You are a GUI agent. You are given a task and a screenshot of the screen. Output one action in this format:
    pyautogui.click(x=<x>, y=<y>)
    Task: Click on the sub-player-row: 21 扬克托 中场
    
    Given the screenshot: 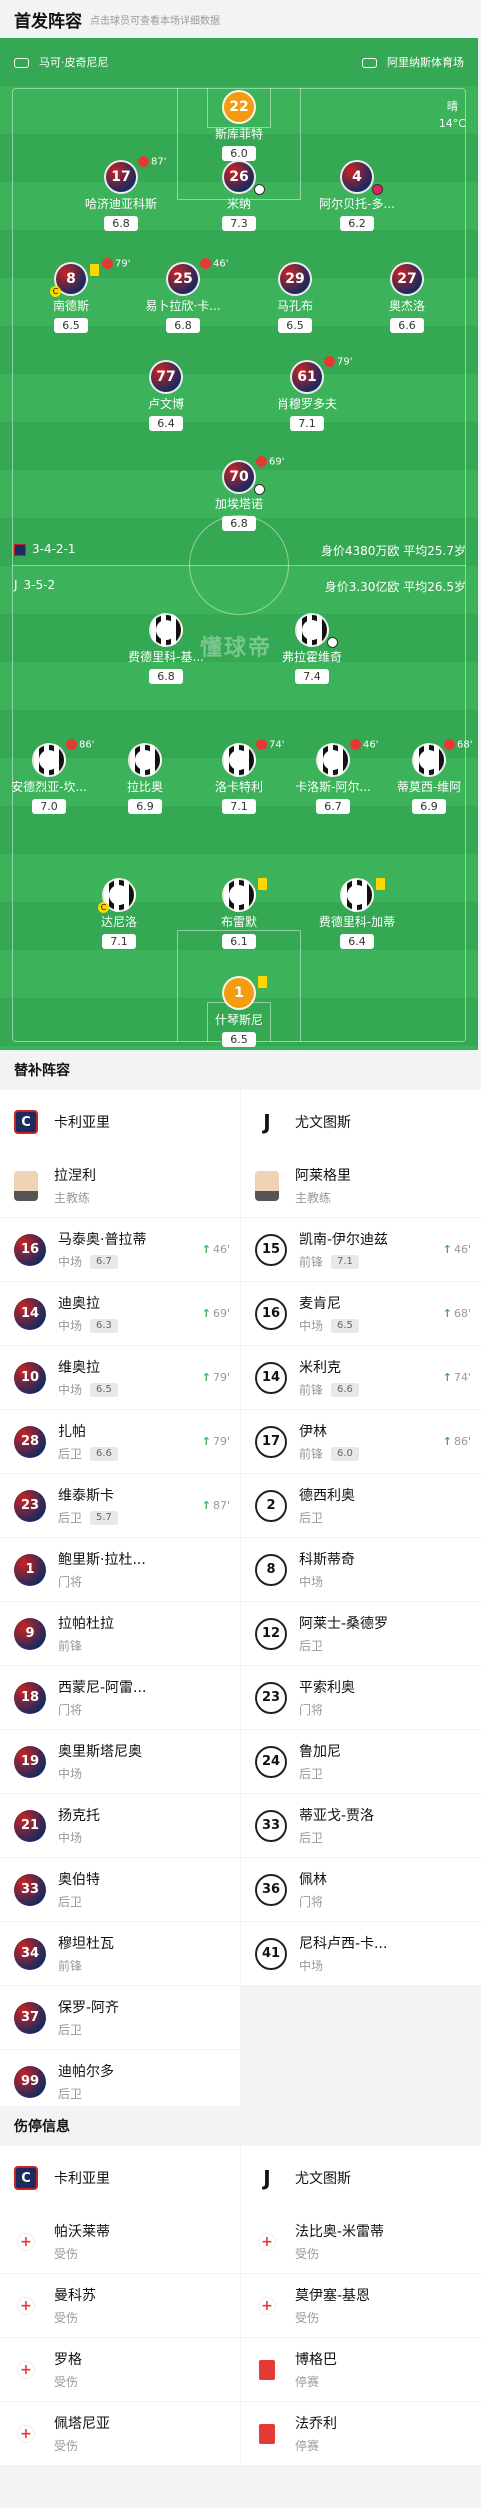 What is the action you would take?
    pyautogui.click(x=120, y=1826)
    